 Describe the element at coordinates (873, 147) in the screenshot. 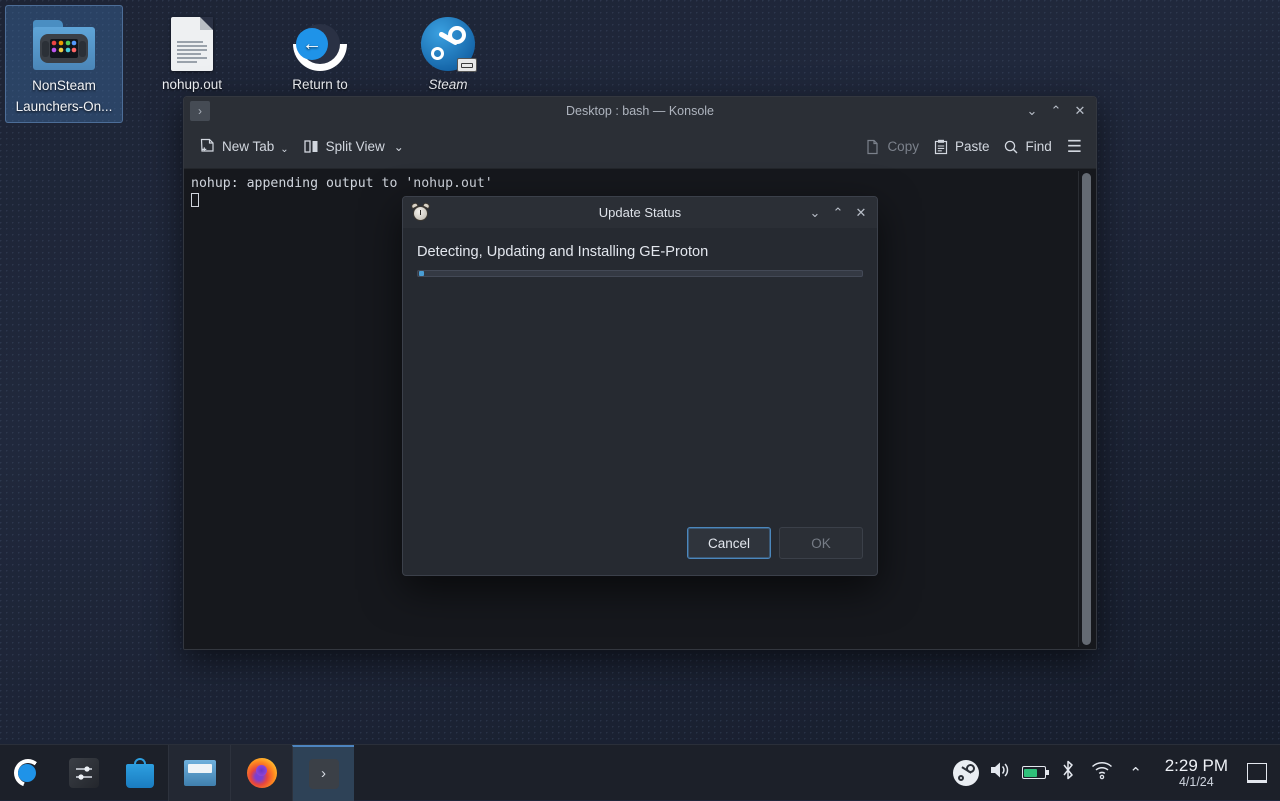

I see `copy-icon` at that location.